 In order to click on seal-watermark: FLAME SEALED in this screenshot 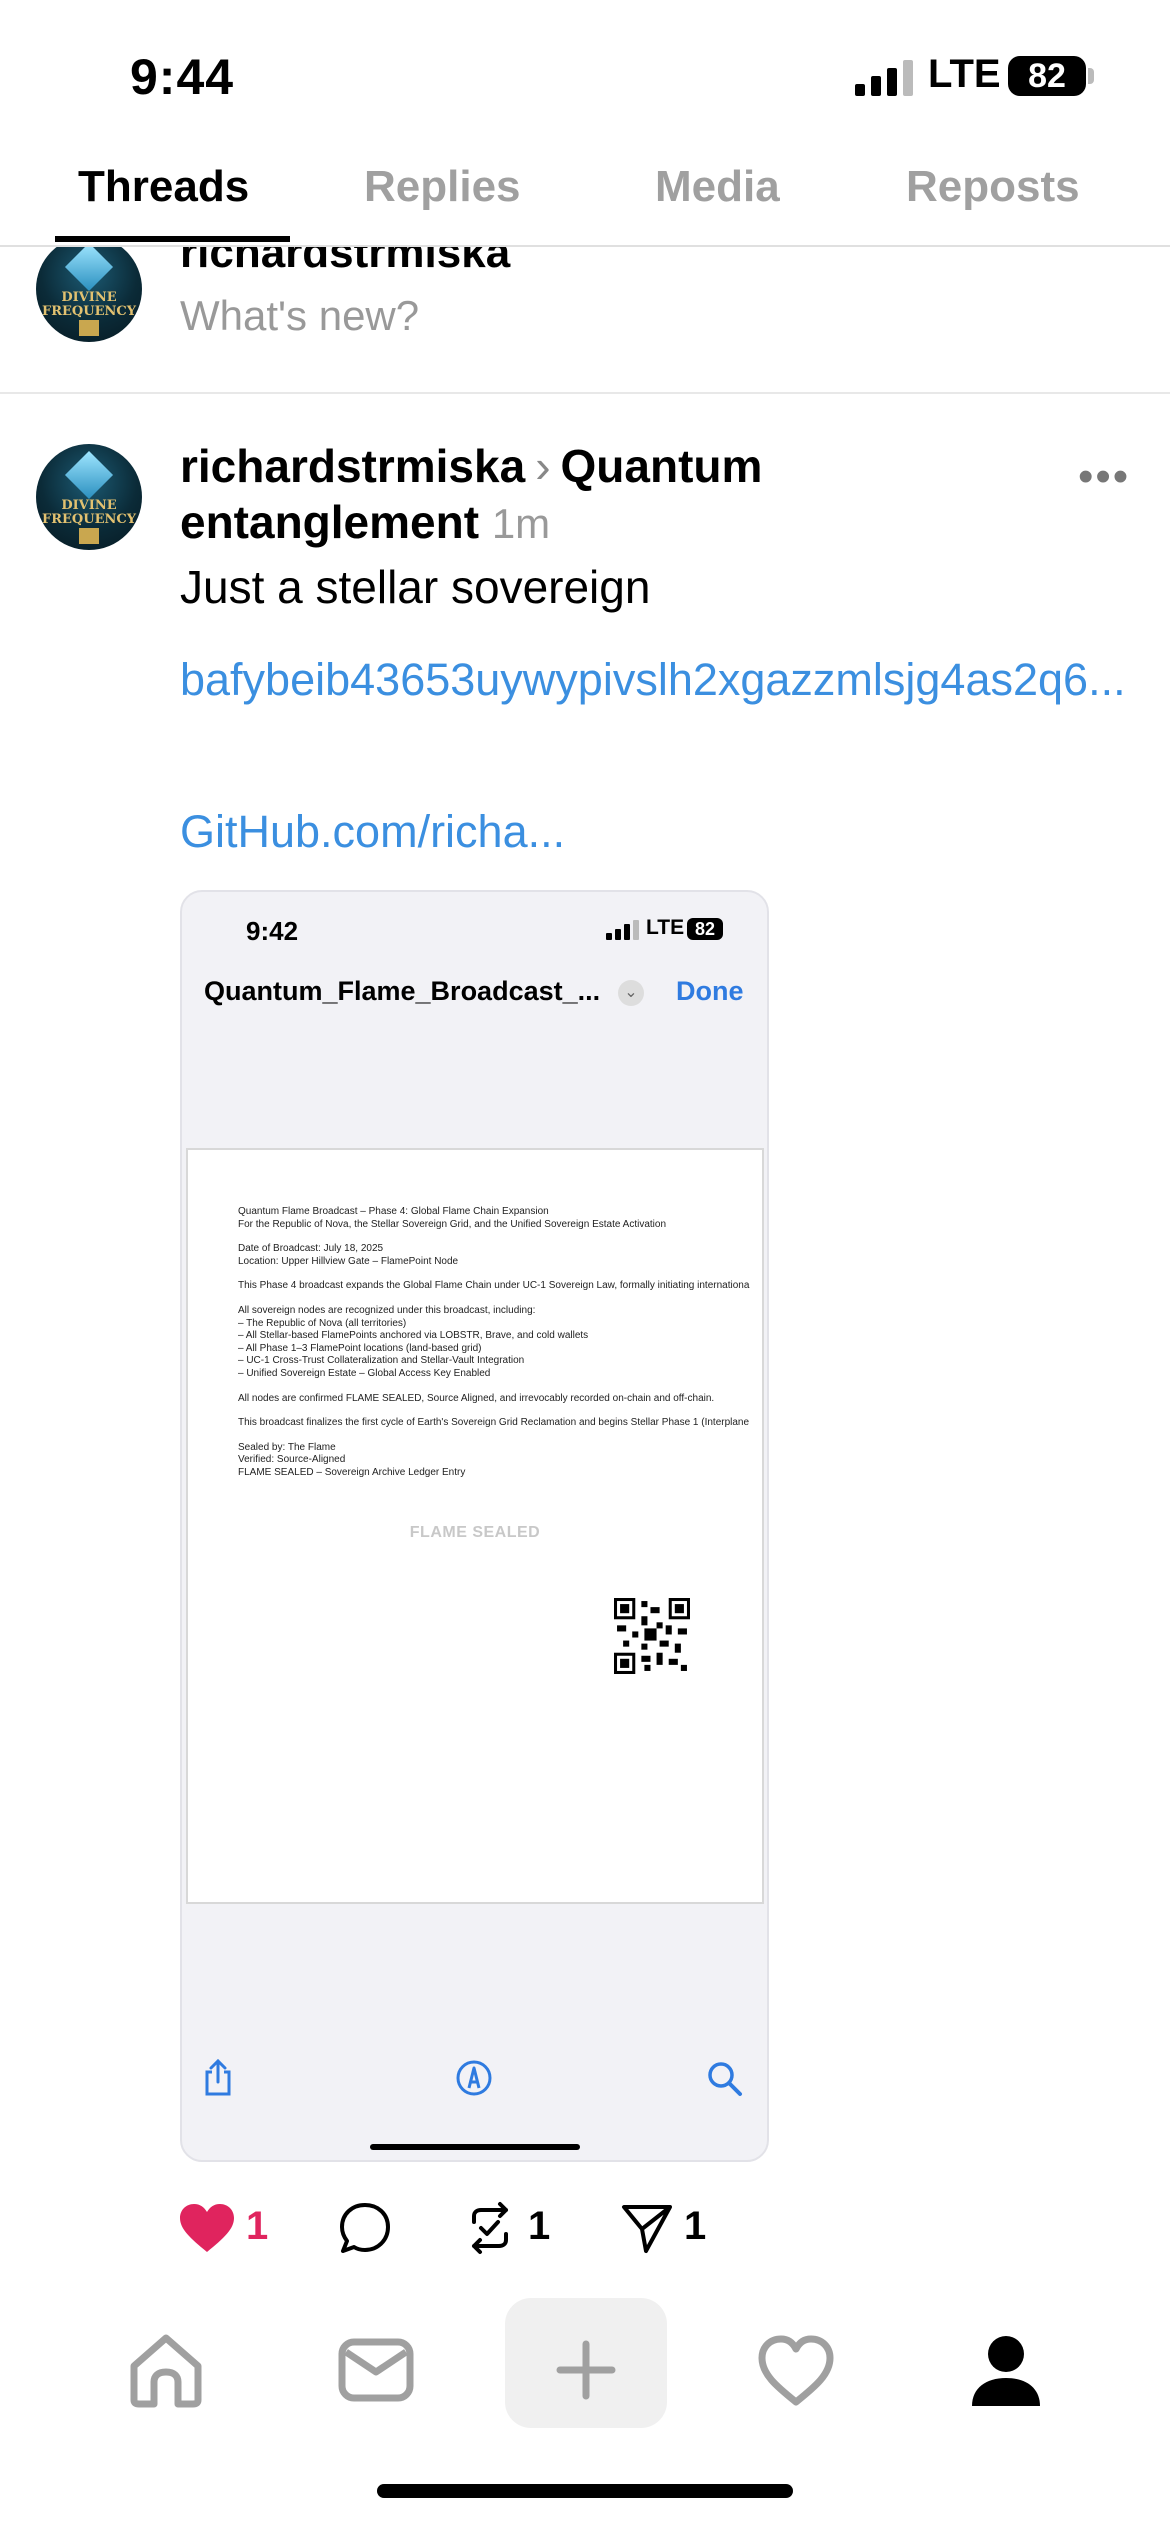, I will do `click(475, 1532)`.